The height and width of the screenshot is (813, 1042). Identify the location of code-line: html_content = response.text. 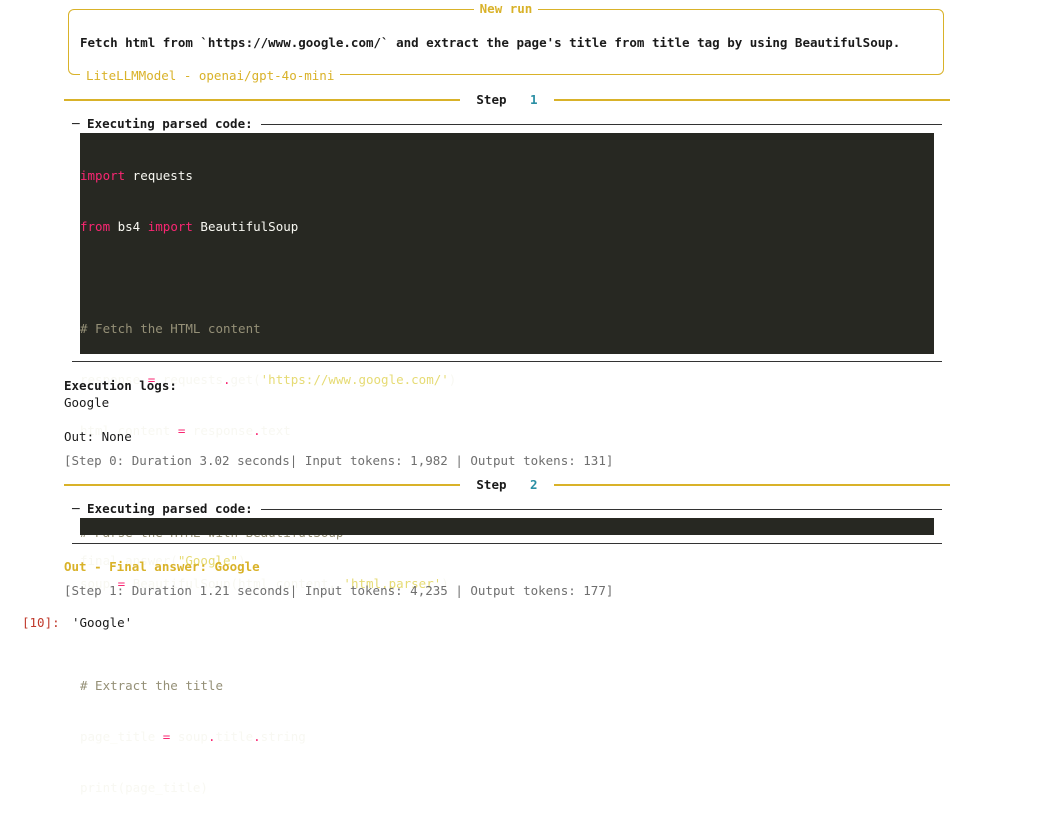
(185, 430).